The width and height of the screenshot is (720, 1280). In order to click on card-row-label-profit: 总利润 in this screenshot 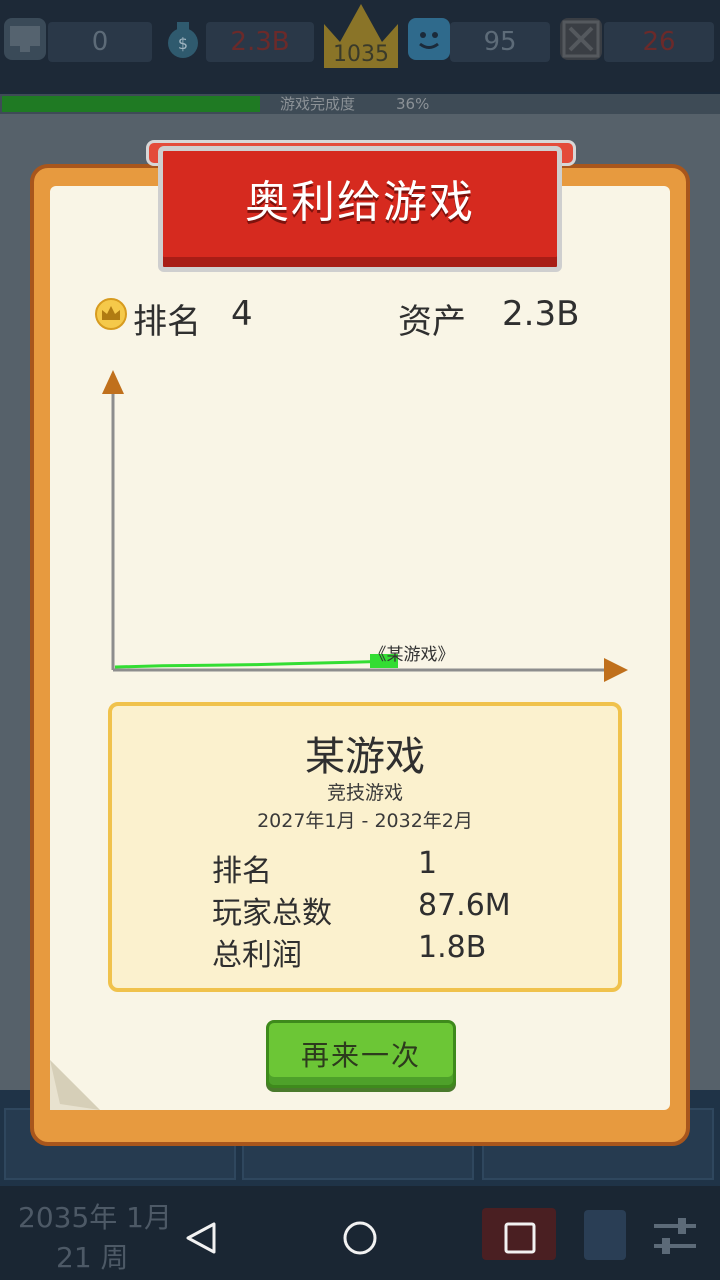, I will do `click(257, 955)`.